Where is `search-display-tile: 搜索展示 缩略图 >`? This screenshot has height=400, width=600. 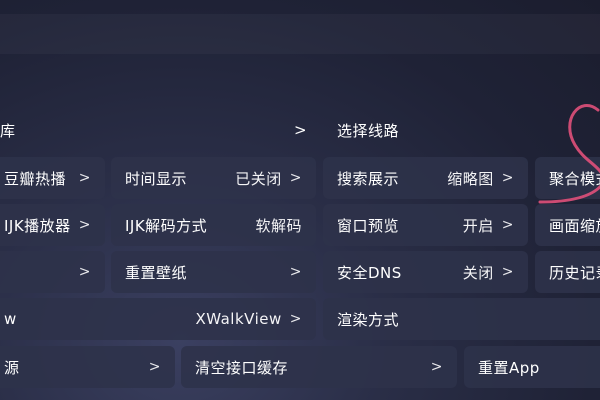
search-display-tile: 搜索展示 缩略图 > is located at coordinates (425, 178).